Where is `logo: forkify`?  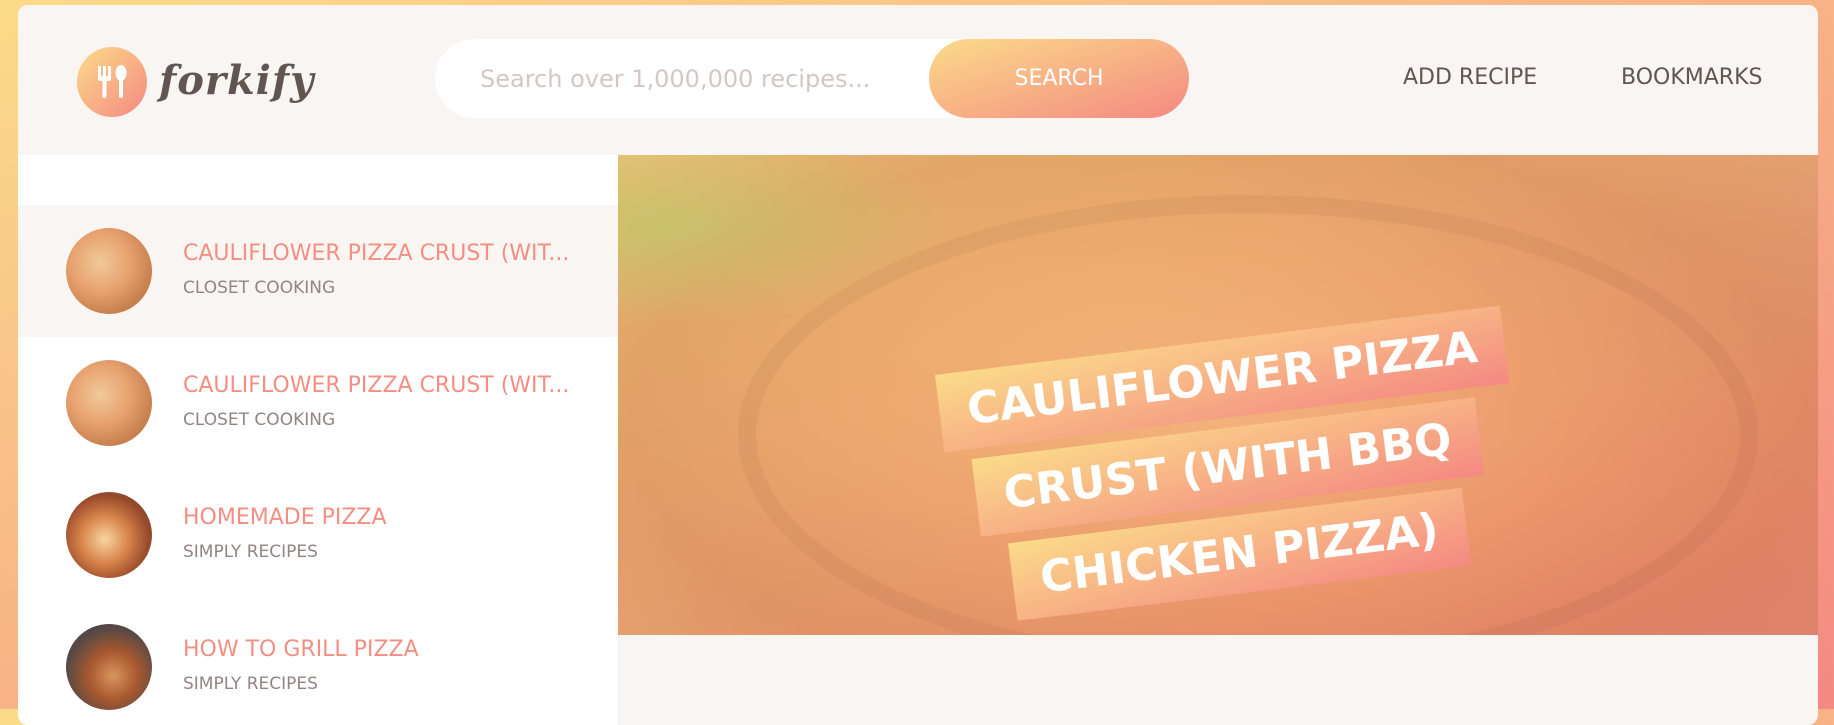
logo: forkify is located at coordinates (195, 82).